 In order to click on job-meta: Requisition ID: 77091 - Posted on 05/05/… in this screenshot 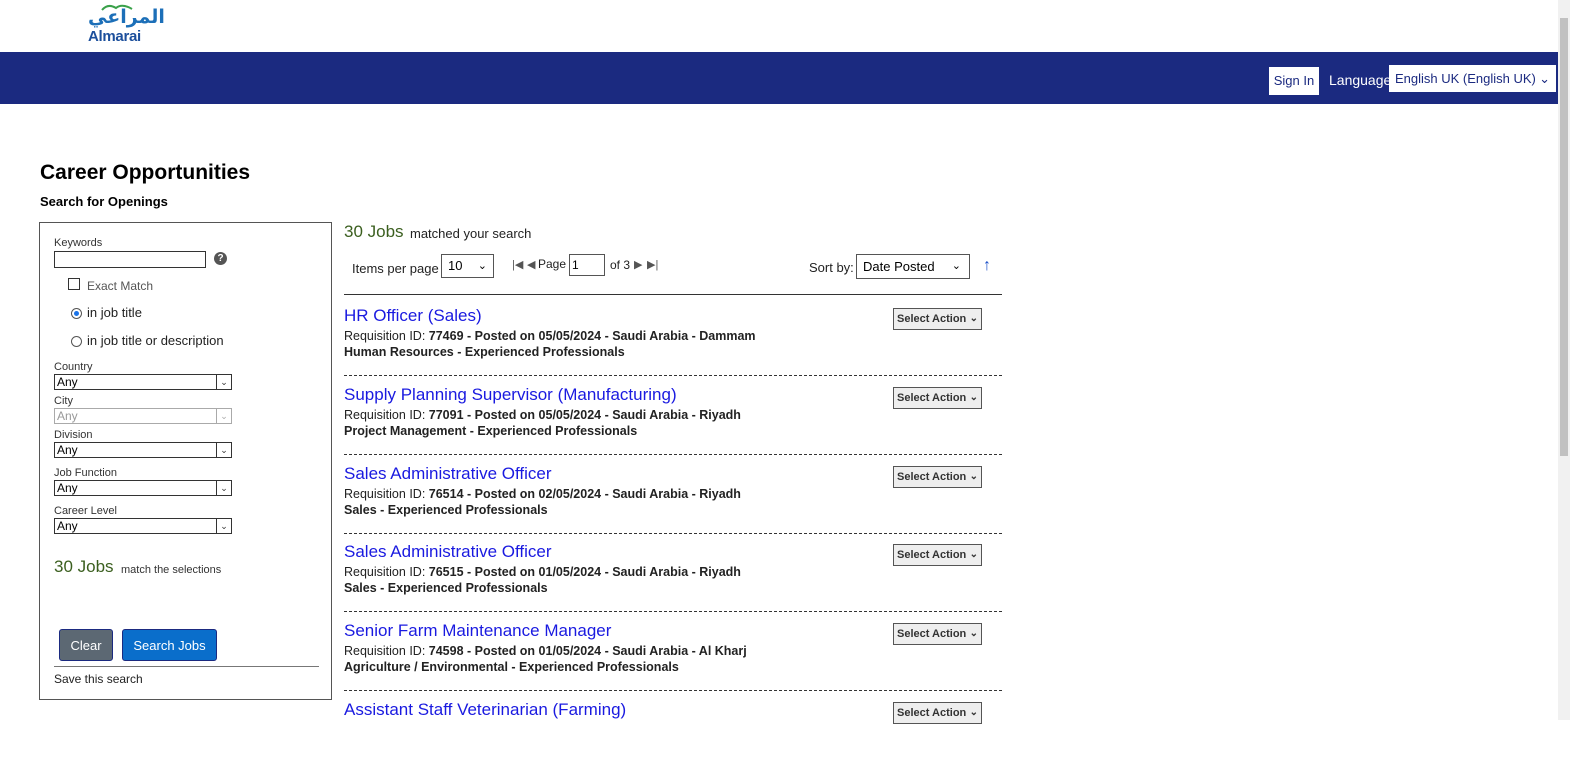, I will do `click(542, 415)`.